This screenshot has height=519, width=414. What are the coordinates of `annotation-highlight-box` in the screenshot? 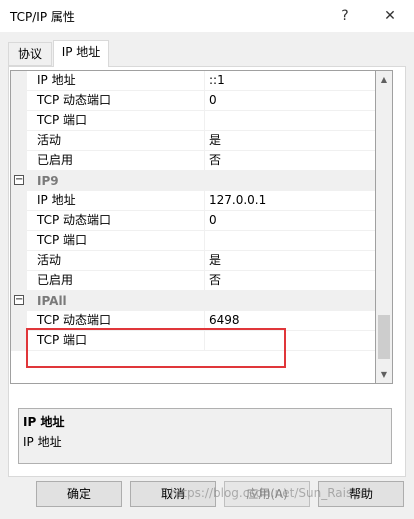 It's located at (156, 348).